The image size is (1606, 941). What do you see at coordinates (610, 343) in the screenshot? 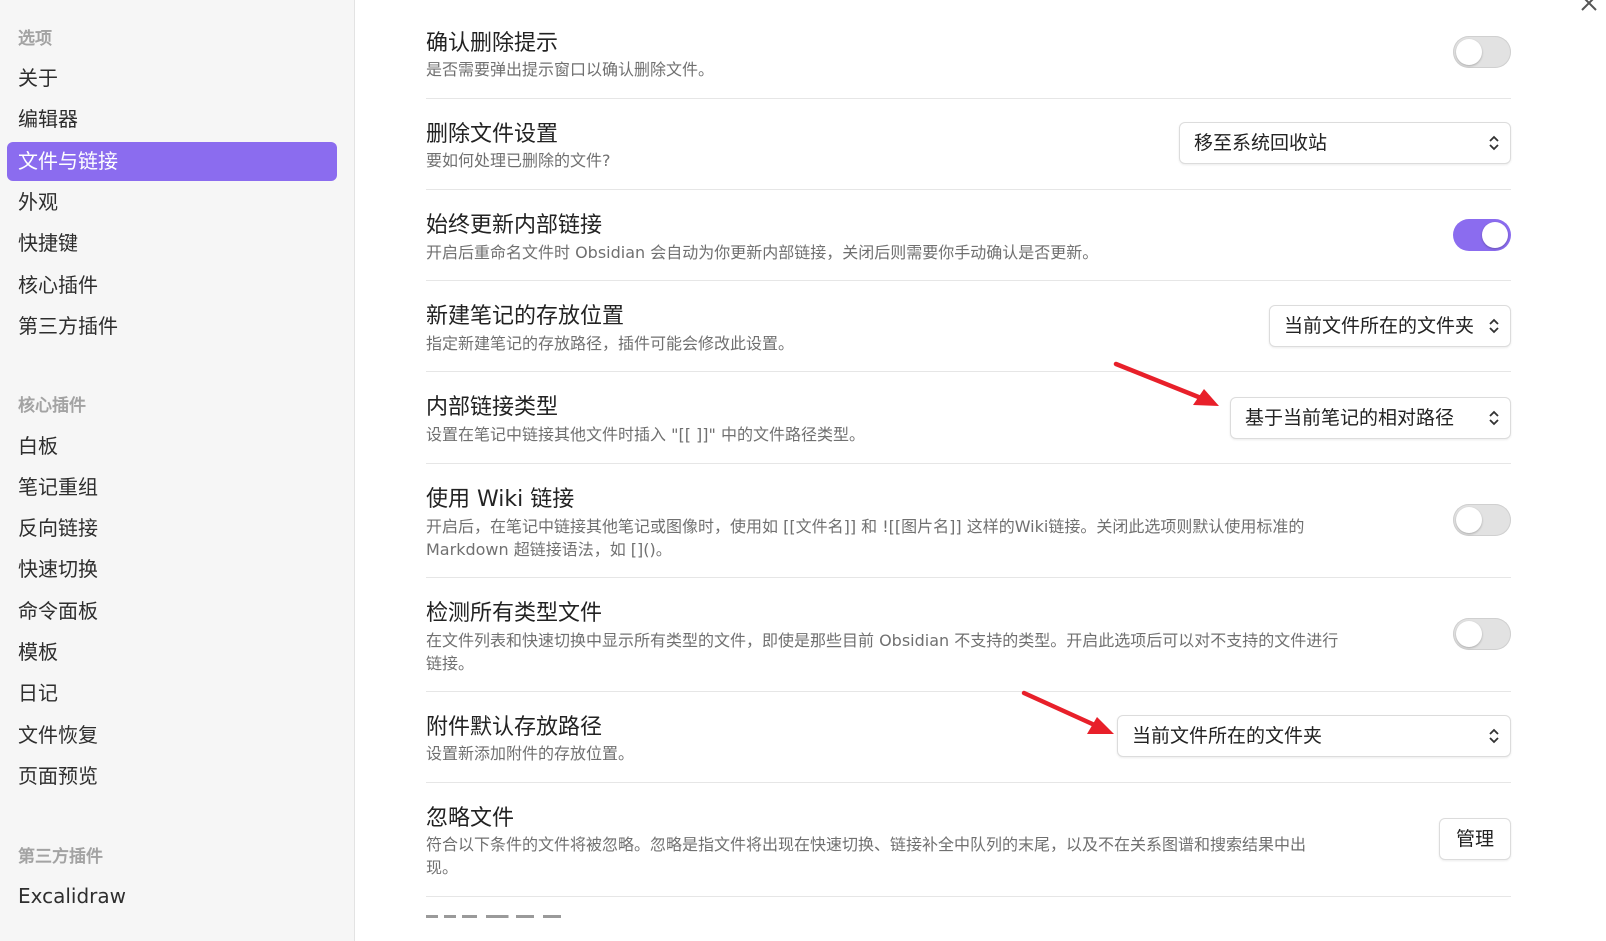
I see `setting-description: 指定新建笔记的存放路径，插件可能会修改此设置。` at bounding box center [610, 343].